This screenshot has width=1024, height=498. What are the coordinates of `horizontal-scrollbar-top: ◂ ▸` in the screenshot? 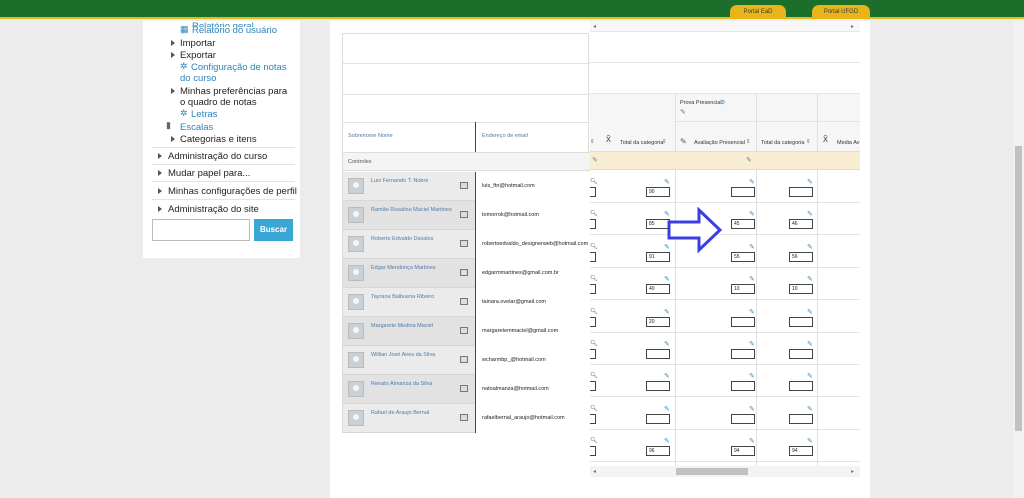 It's located at (725, 26).